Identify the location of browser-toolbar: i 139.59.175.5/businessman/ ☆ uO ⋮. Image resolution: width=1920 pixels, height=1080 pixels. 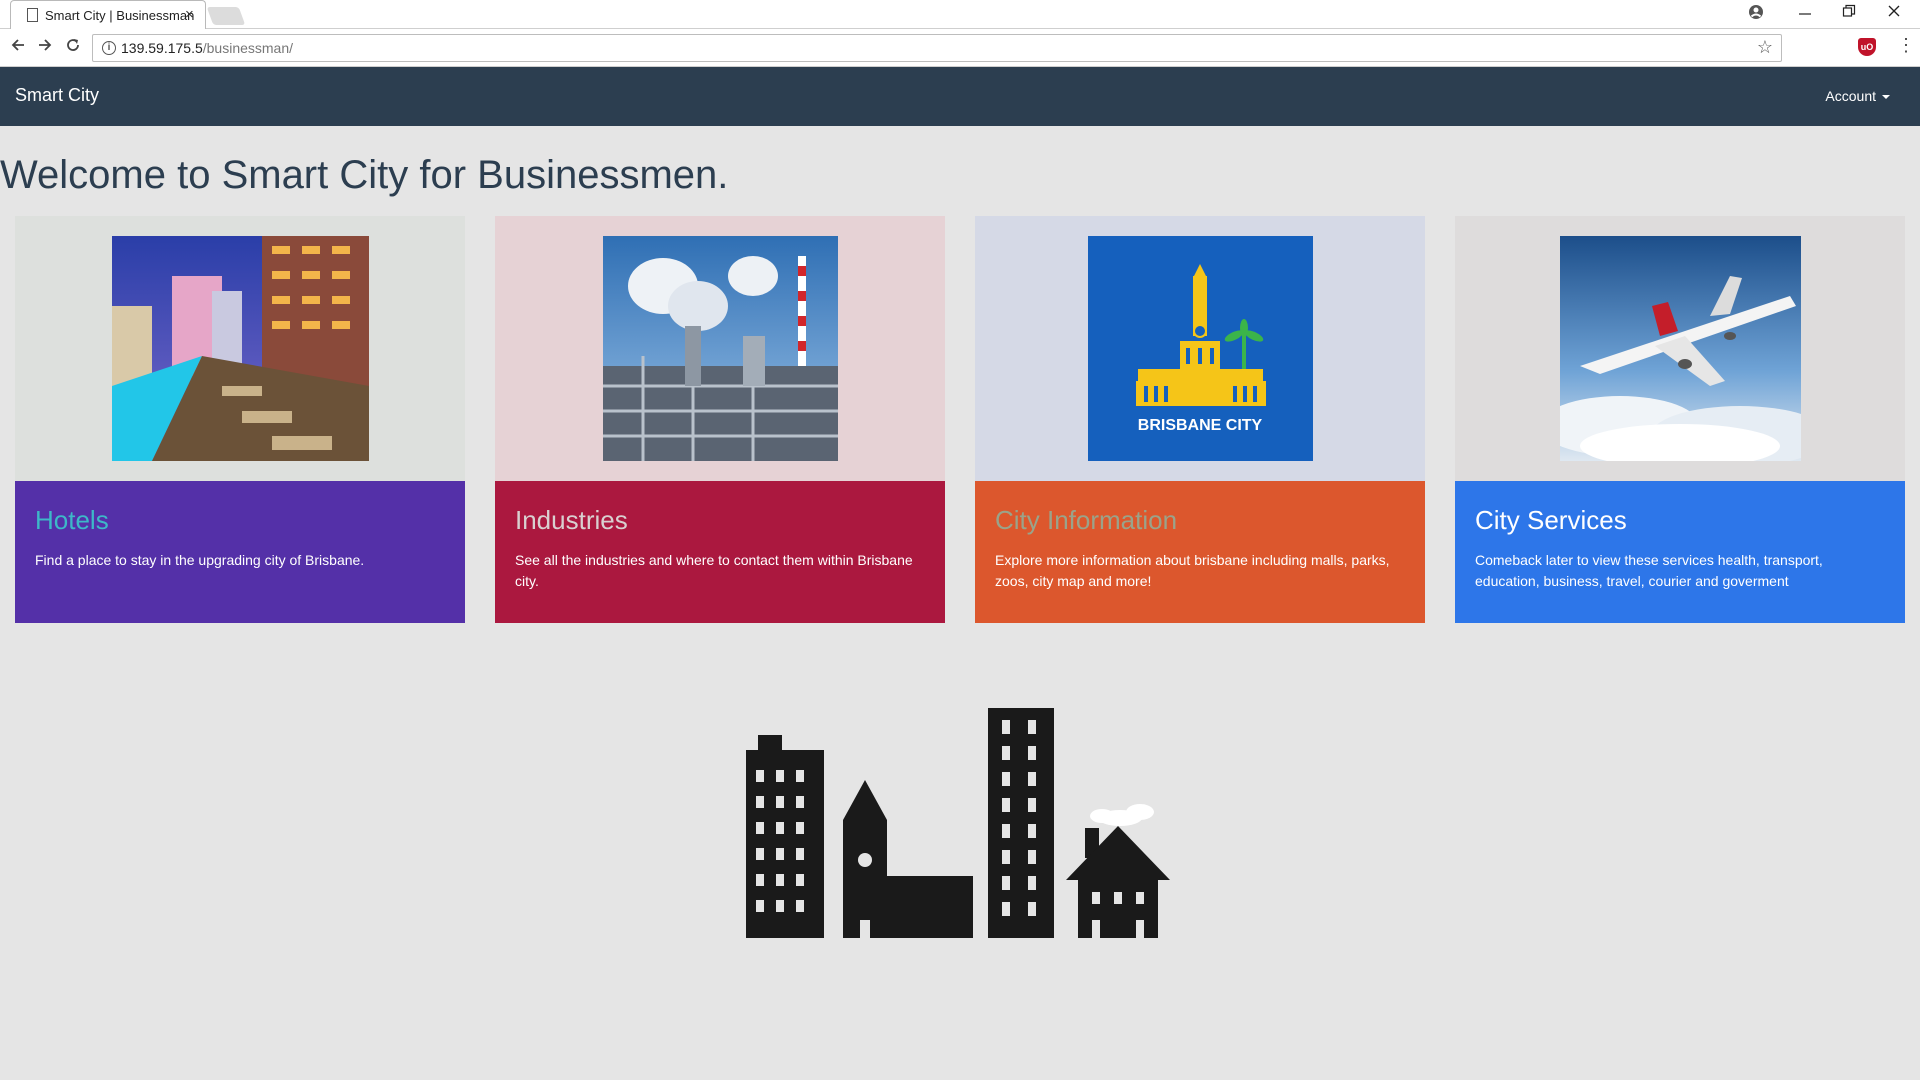
(960, 48).